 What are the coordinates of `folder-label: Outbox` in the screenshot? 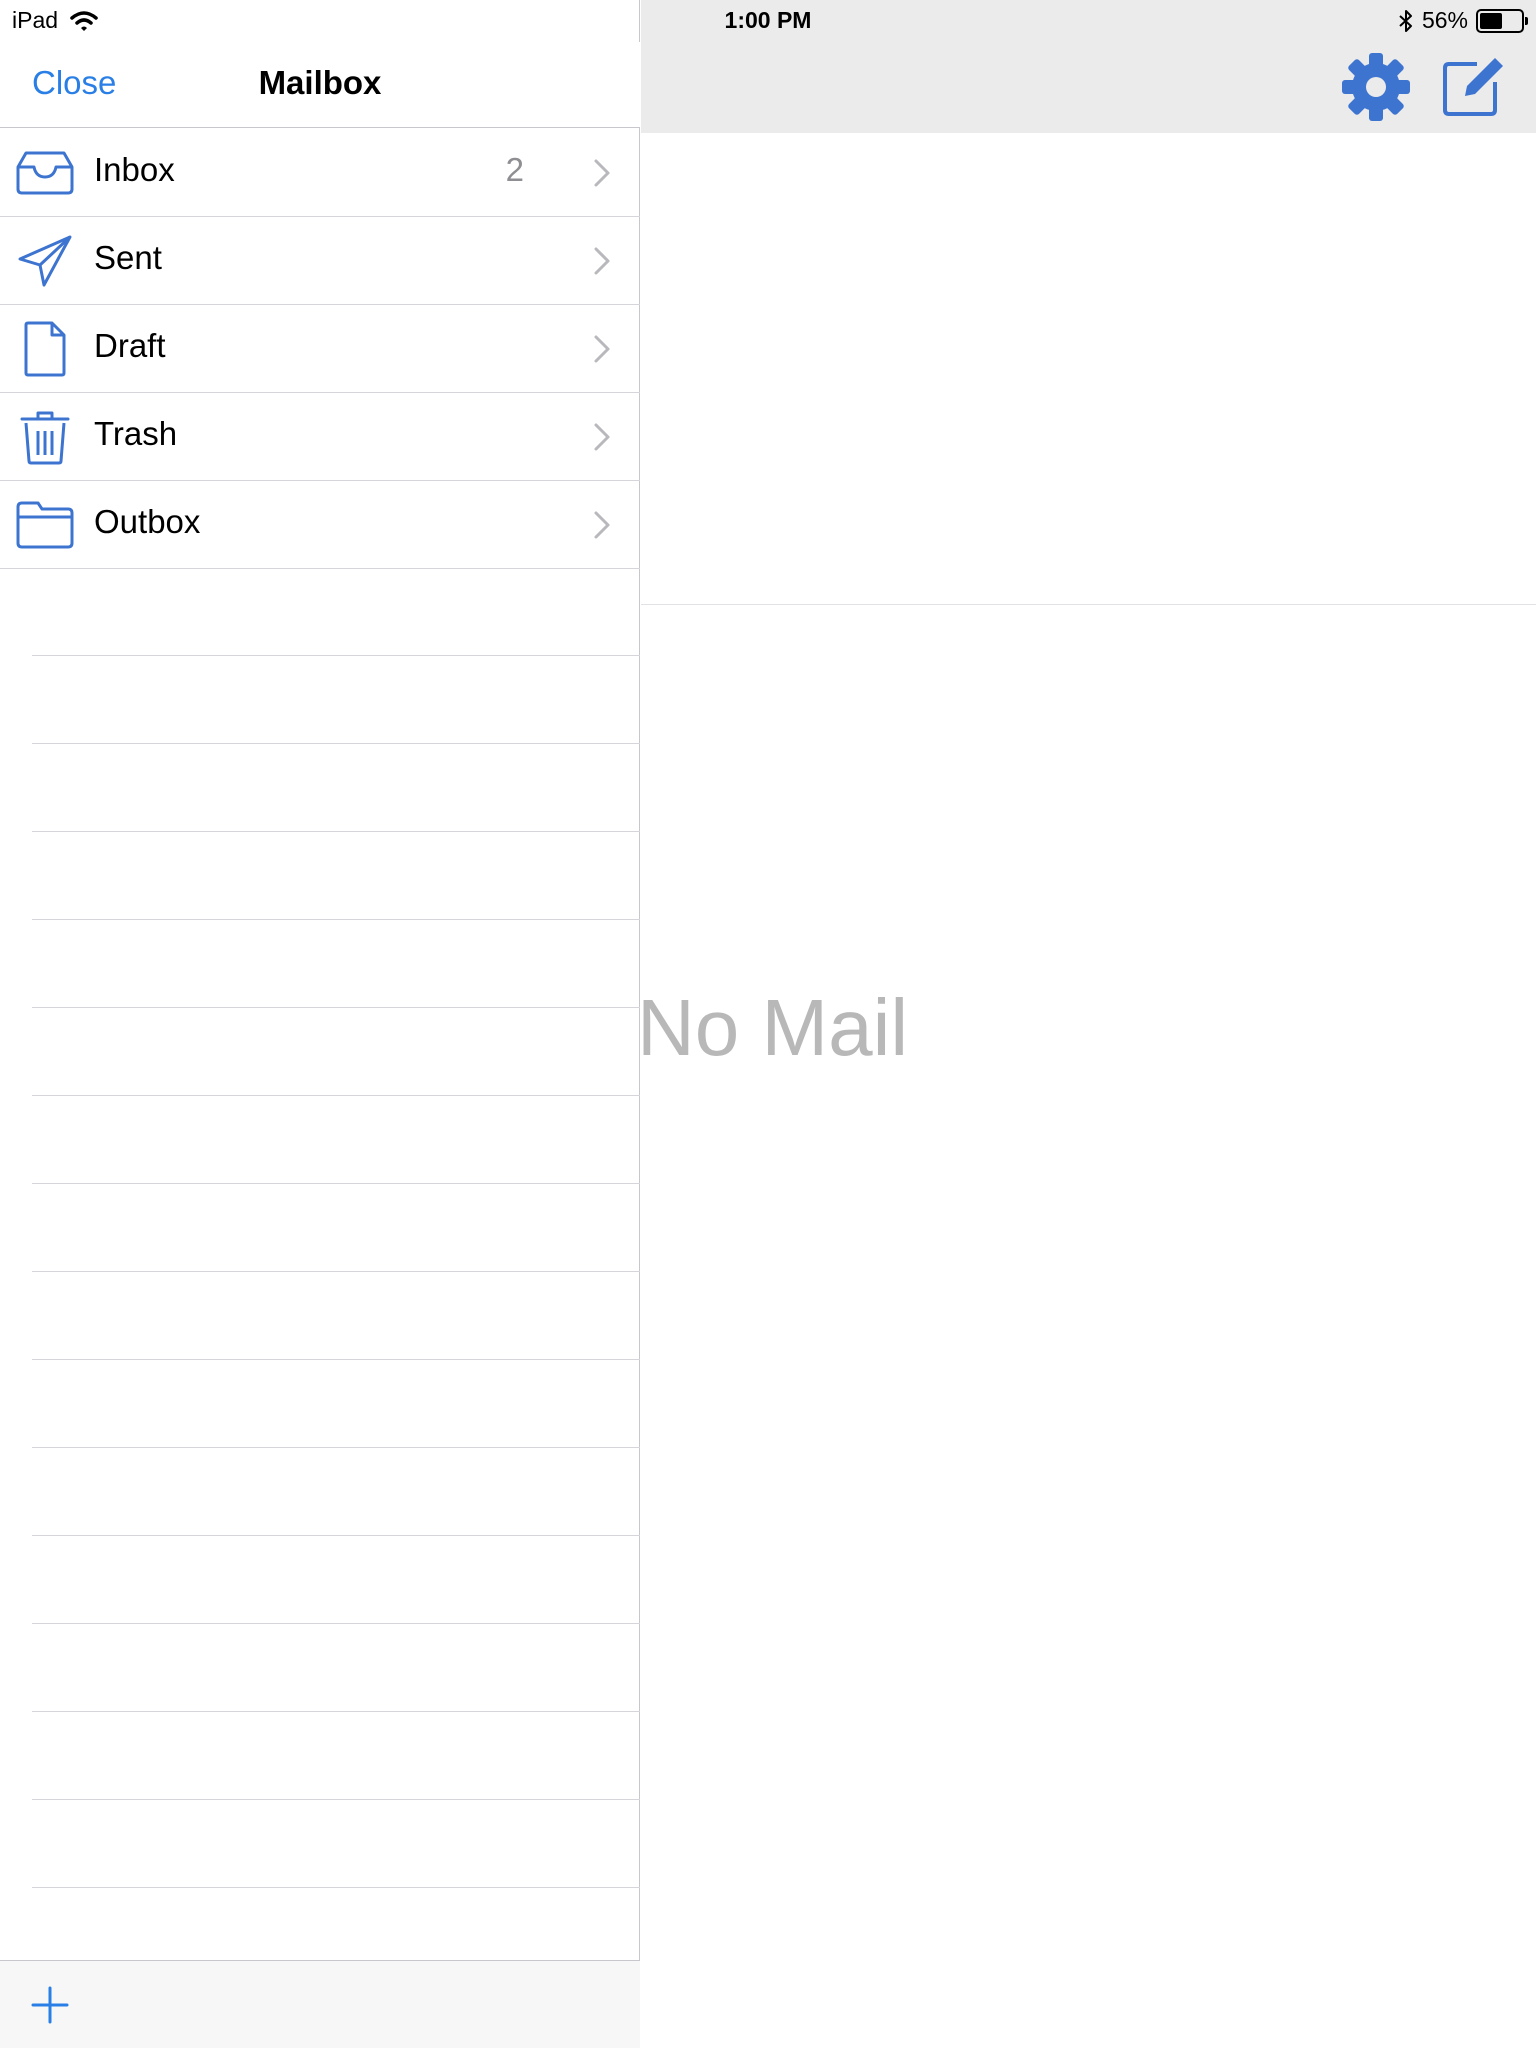 It's located at (147, 521).